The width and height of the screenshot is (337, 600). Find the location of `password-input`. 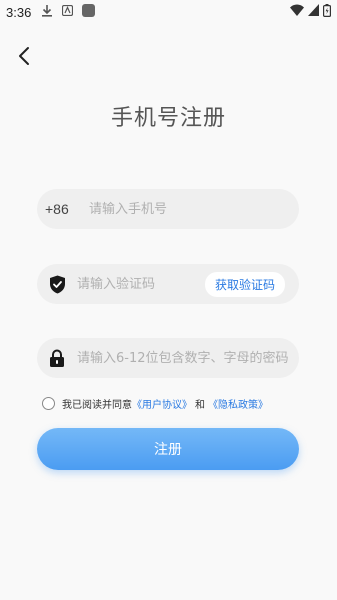

password-input is located at coordinates (185, 358).